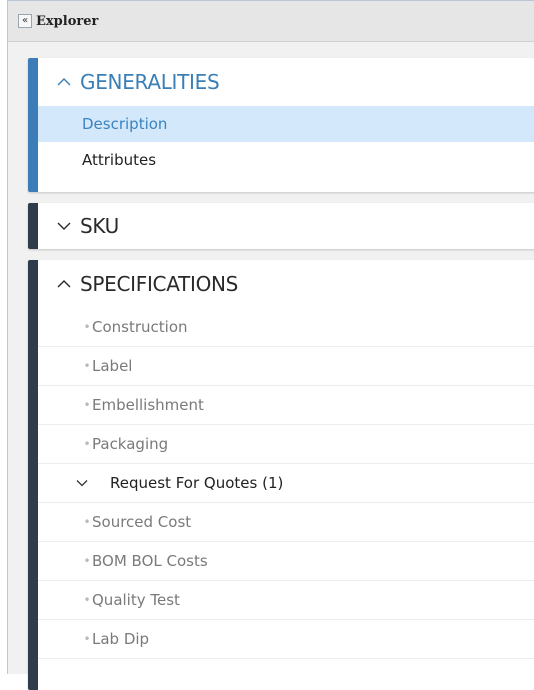 The width and height of the screenshot is (534, 690). Describe the element at coordinates (136, 600) in the screenshot. I see `nav-item-label: Quality Test` at that location.